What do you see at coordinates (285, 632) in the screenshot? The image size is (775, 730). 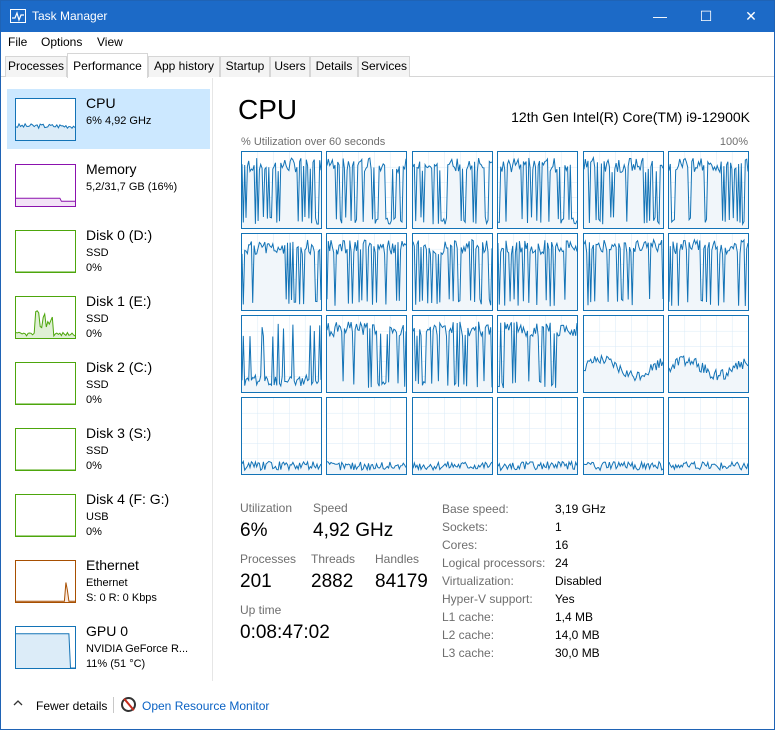 I see `uptime-value: 0:08:47:02` at bounding box center [285, 632].